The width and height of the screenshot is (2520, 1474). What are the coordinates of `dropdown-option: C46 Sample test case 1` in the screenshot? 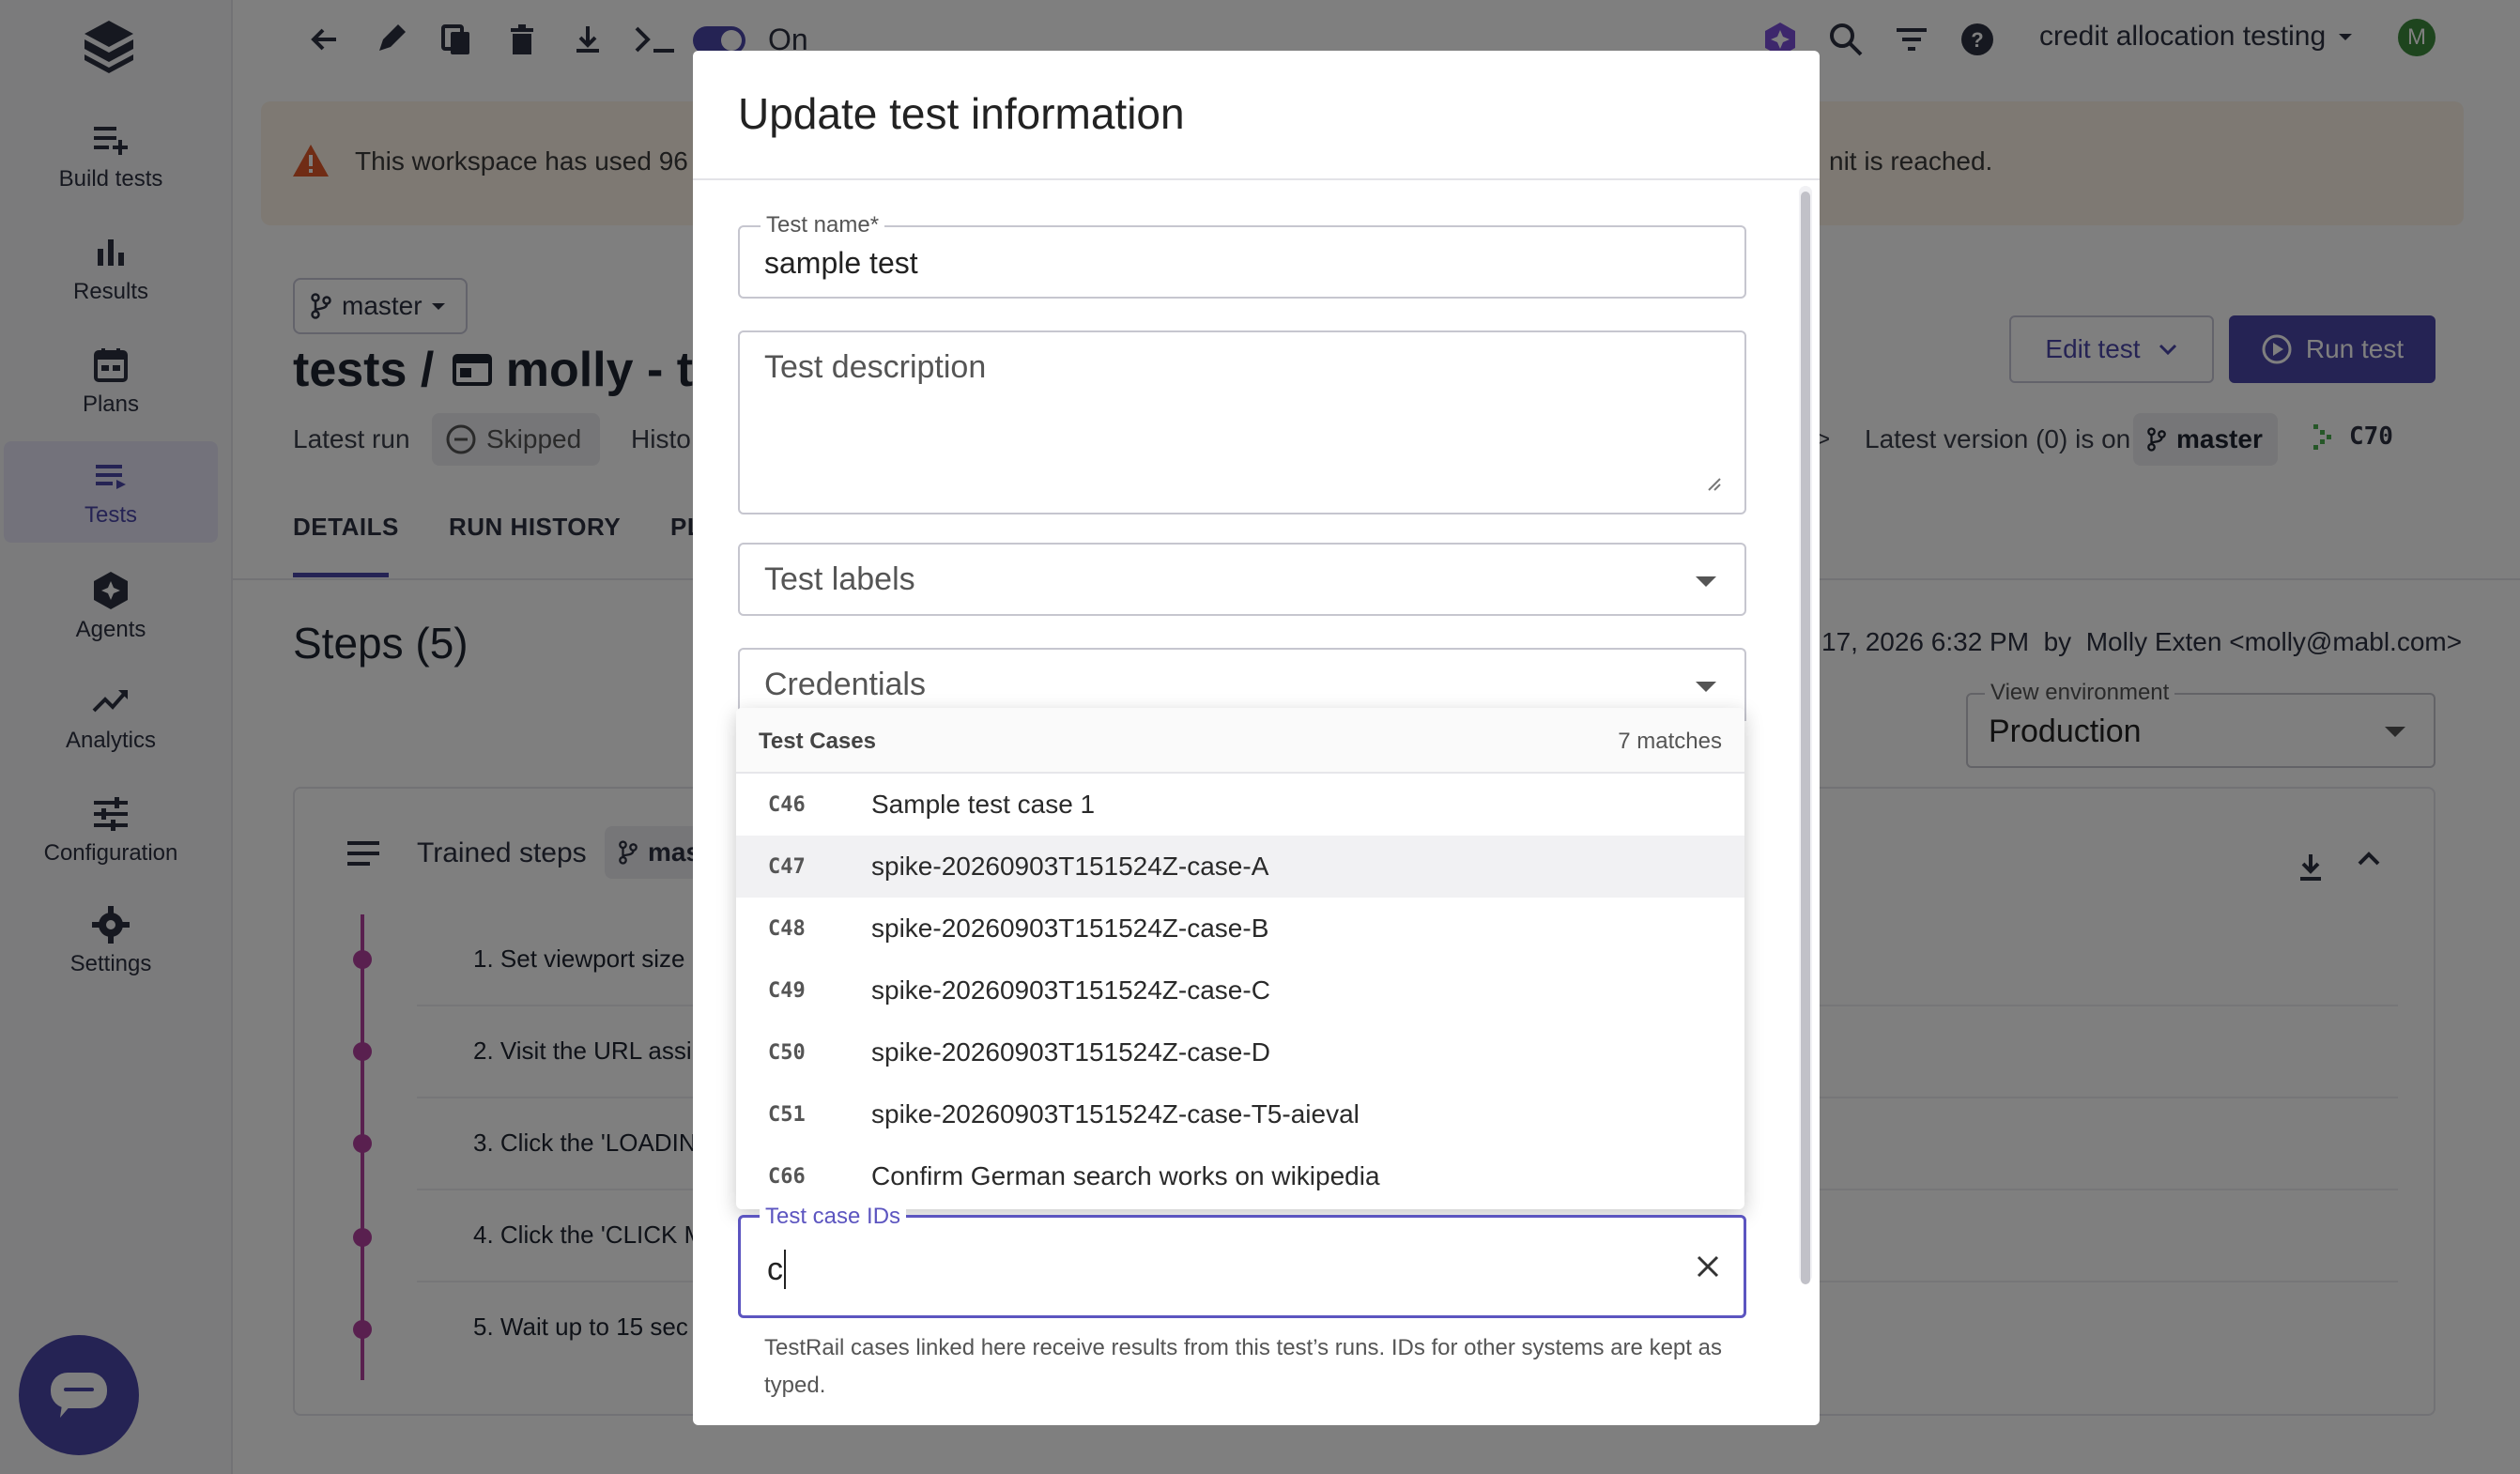 It's located at (1240, 805).